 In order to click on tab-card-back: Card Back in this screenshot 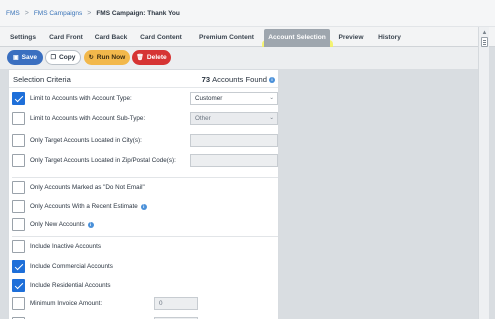, I will do `click(111, 38)`.